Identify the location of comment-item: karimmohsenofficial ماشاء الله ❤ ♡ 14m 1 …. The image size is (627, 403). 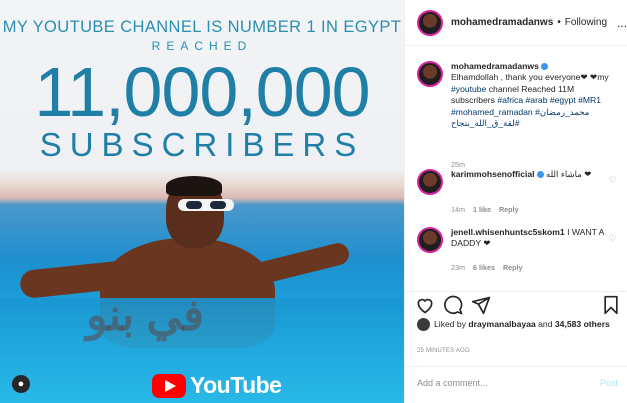
(517, 194).